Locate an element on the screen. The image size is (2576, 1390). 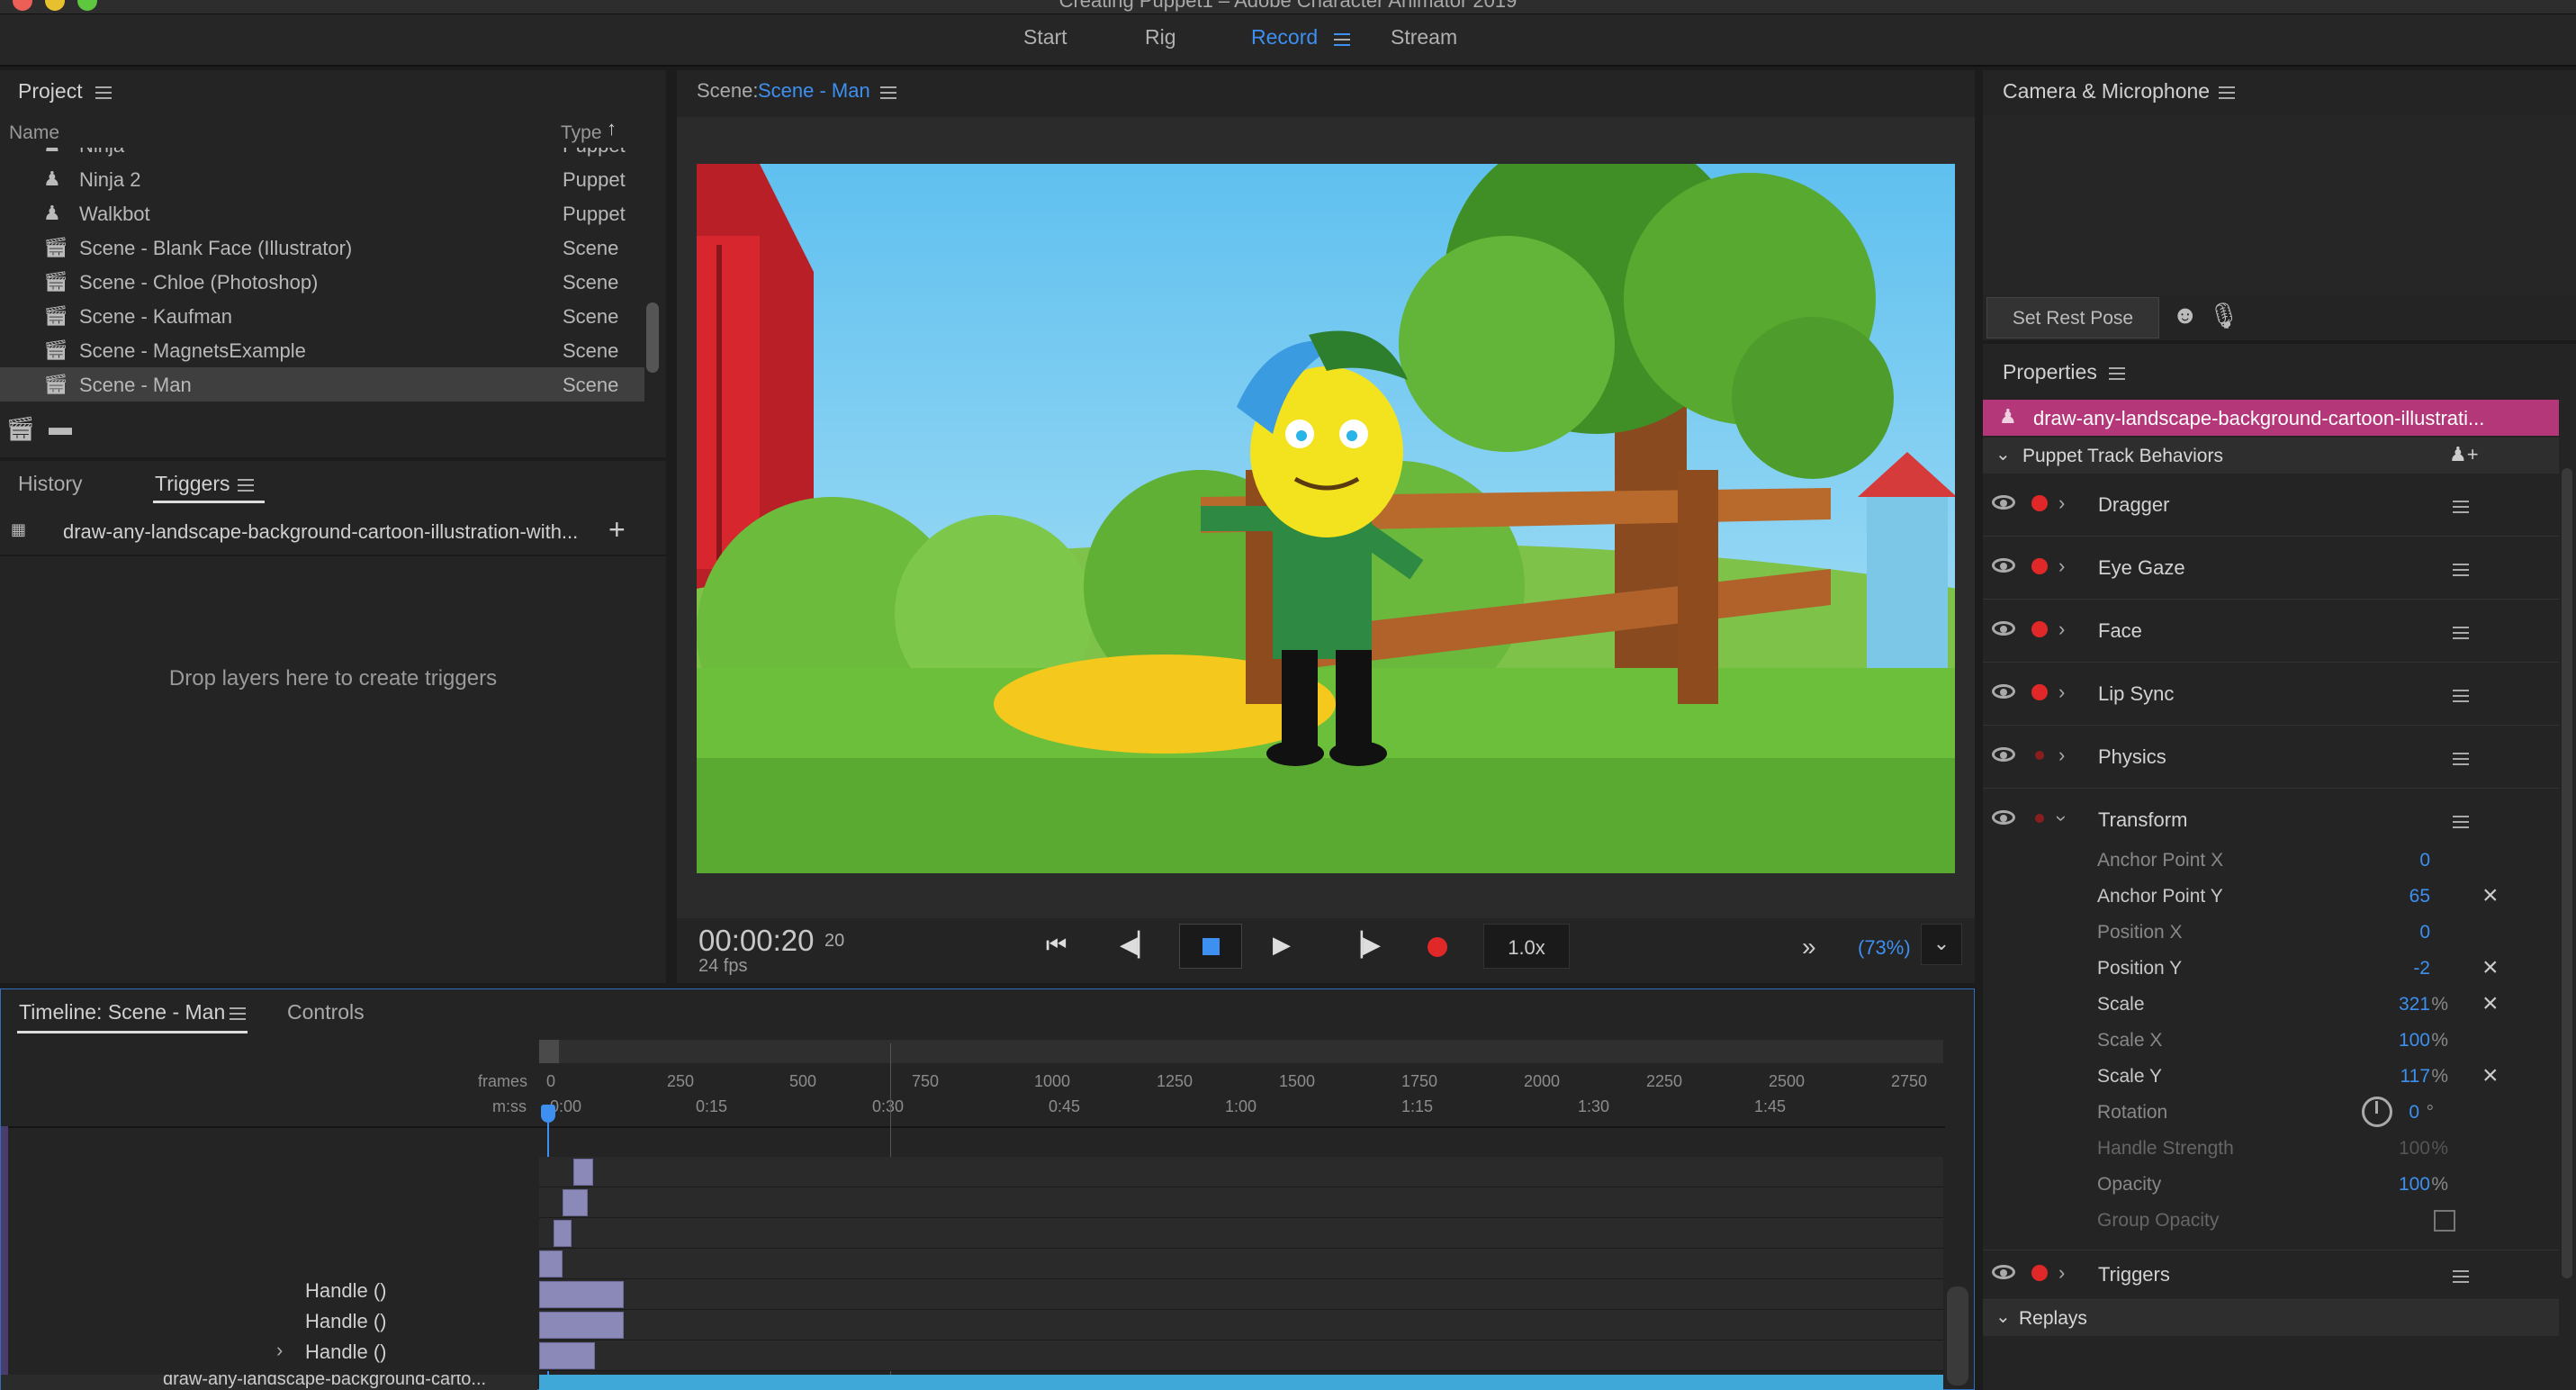
chevron-down-icon: › is located at coordinates (2062, 818).